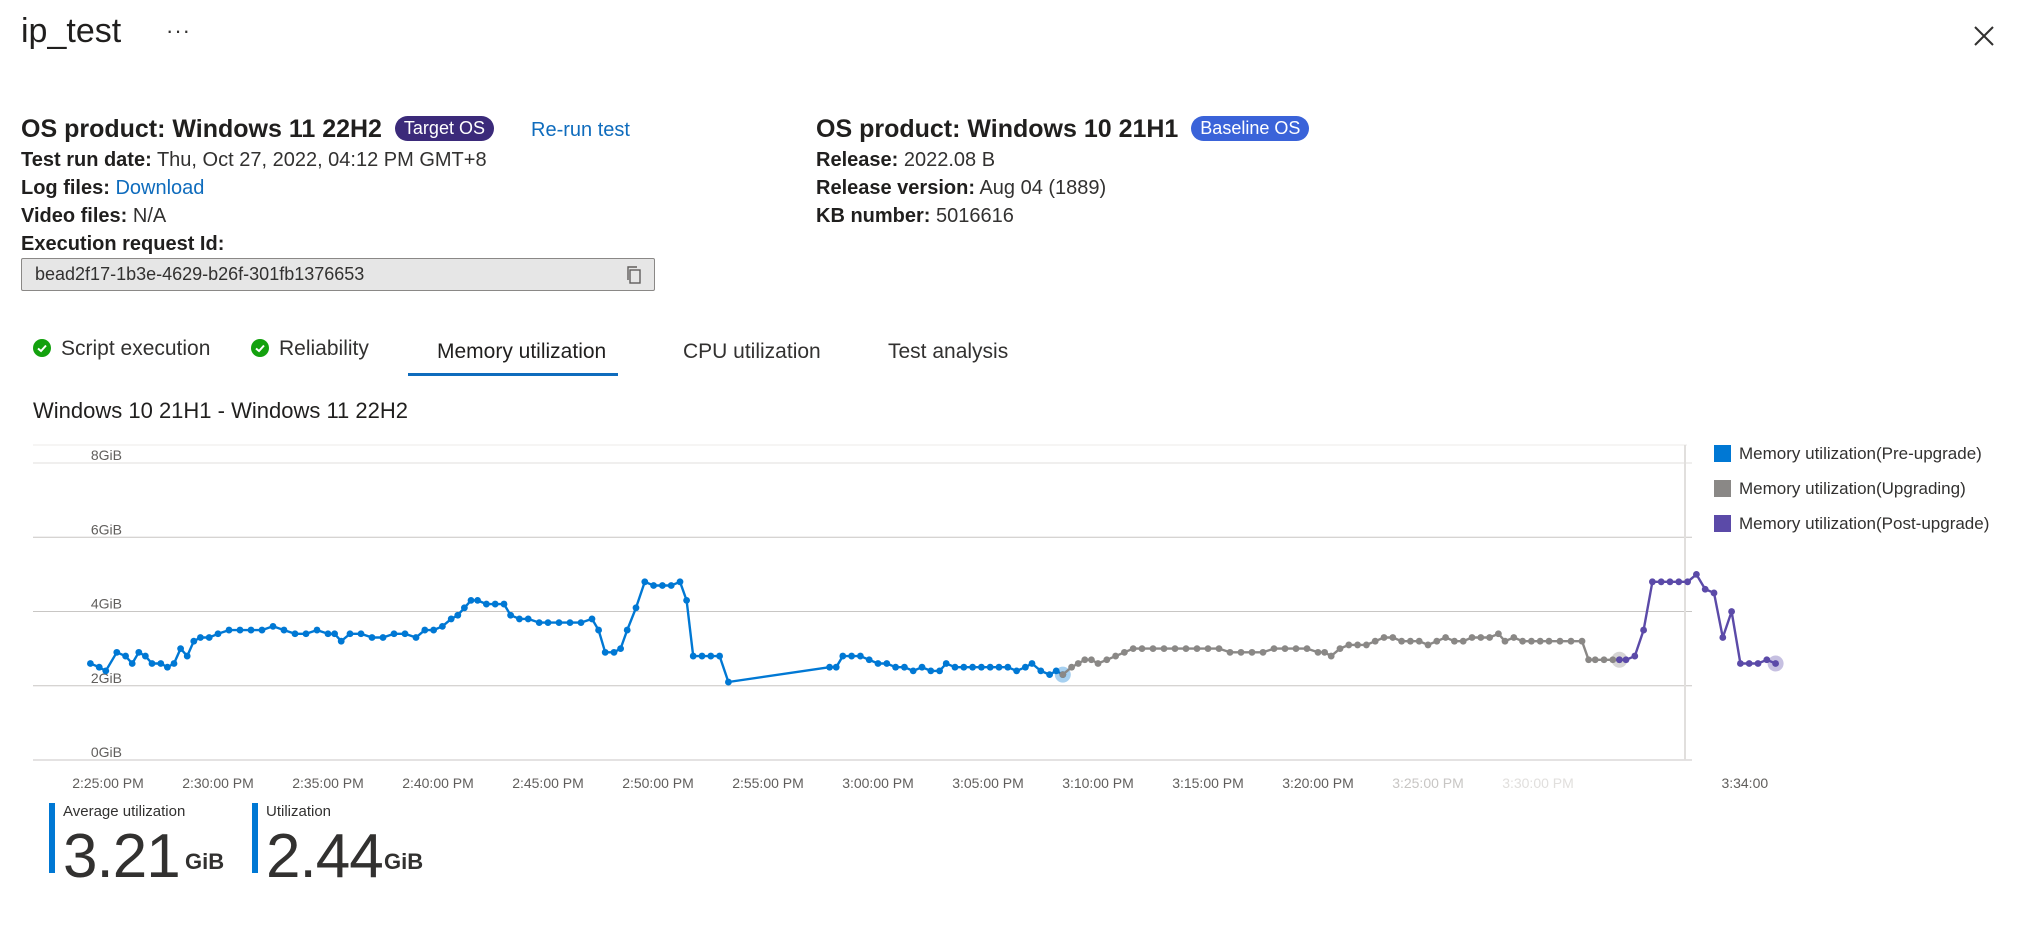 This screenshot has width=2018, height=930. I want to click on tab-memory-utilization: Memory utilization, so click(521, 352).